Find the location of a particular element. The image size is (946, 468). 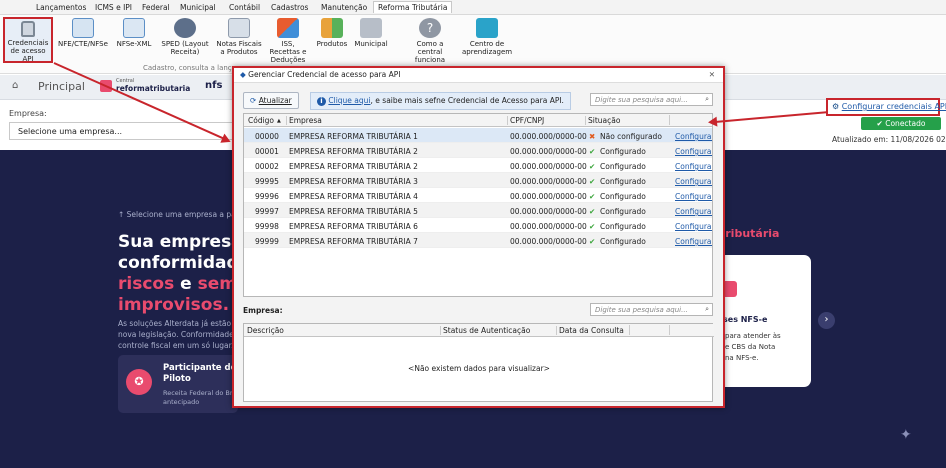

hero-paragraph-3: controle fiscal em um só lugar. is located at coordinates (176, 345).